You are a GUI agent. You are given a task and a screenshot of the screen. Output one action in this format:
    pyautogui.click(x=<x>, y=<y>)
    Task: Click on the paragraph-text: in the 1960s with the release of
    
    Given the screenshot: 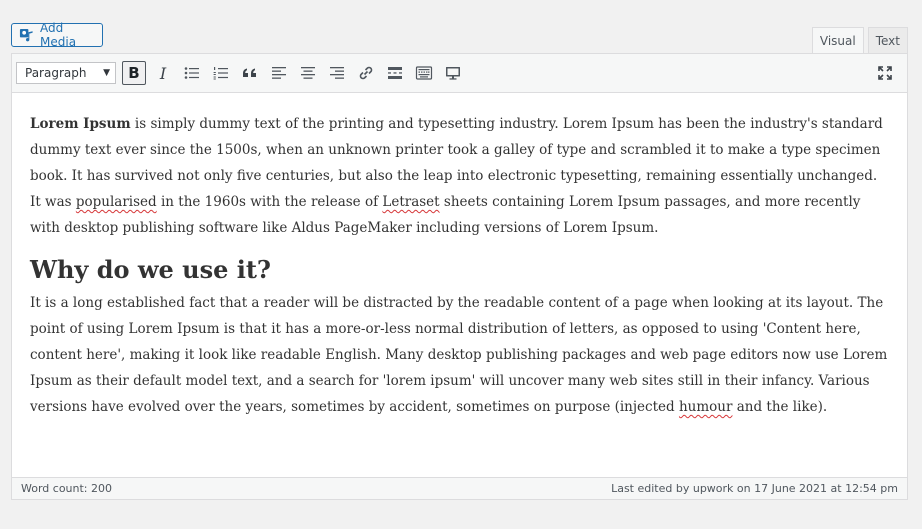 What is the action you would take?
    pyautogui.click(x=269, y=202)
    